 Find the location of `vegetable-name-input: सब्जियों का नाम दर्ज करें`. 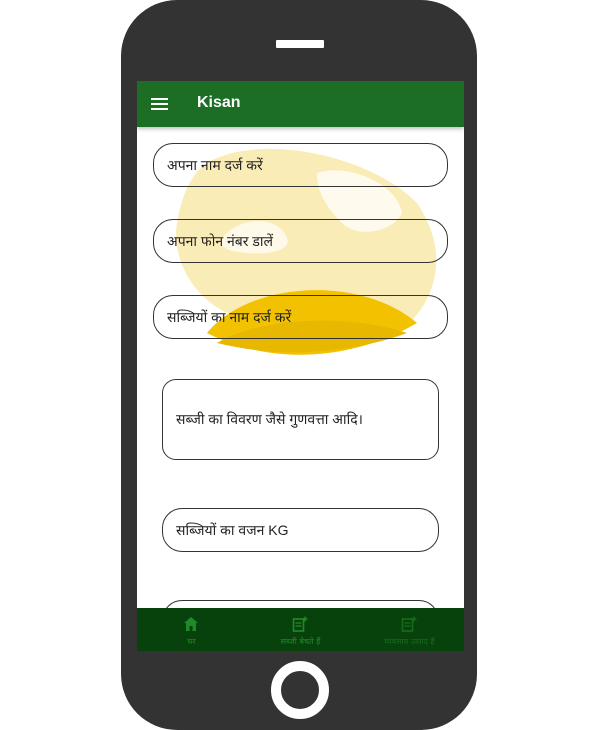

vegetable-name-input: सब्जियों का नाम दर्ज करें is located at coordinates (300, 317).